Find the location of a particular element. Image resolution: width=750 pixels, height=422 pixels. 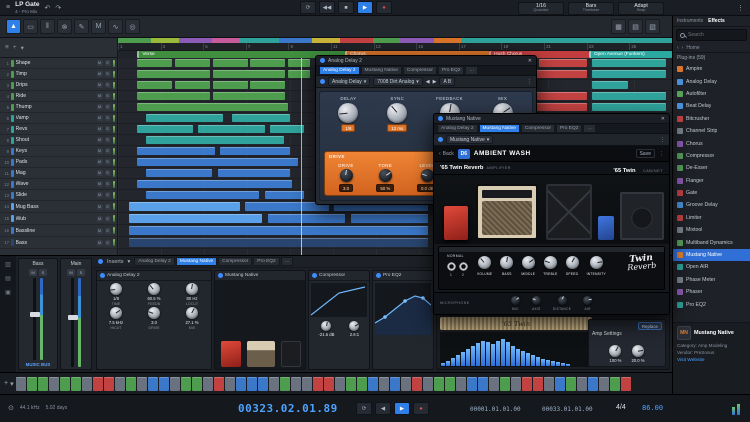

track-header: 12 Wave M S is located at coordinates (58, 184).